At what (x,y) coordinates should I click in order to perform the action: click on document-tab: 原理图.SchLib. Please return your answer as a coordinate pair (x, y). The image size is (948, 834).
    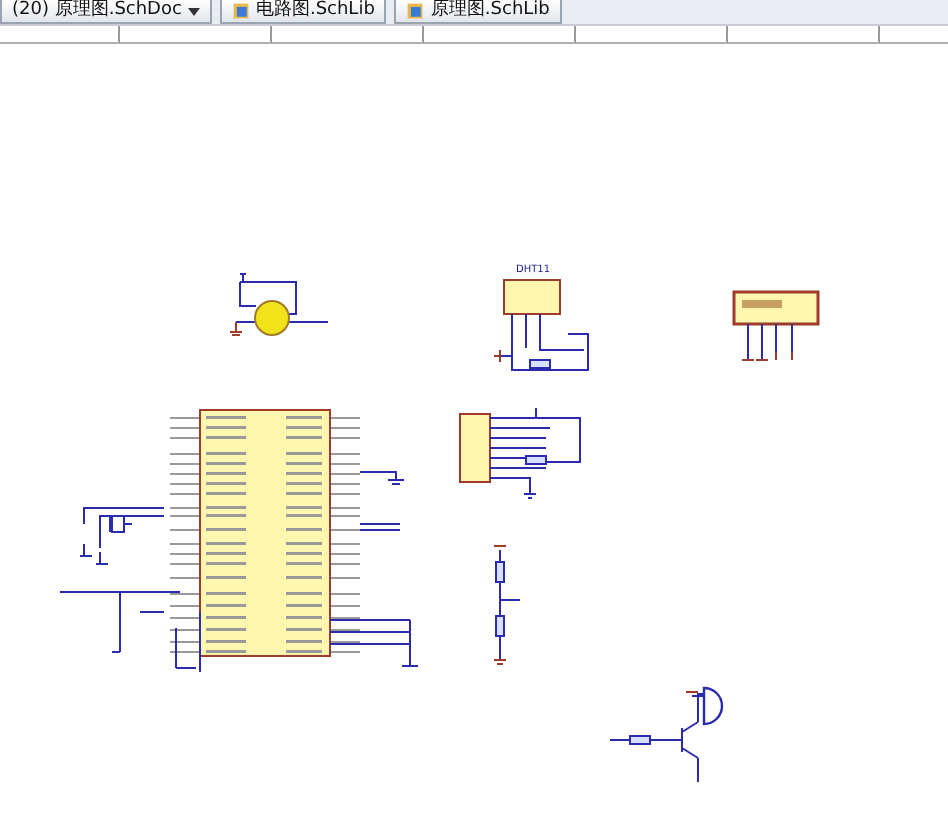
    Looking at the image, I should click on (478, 12).